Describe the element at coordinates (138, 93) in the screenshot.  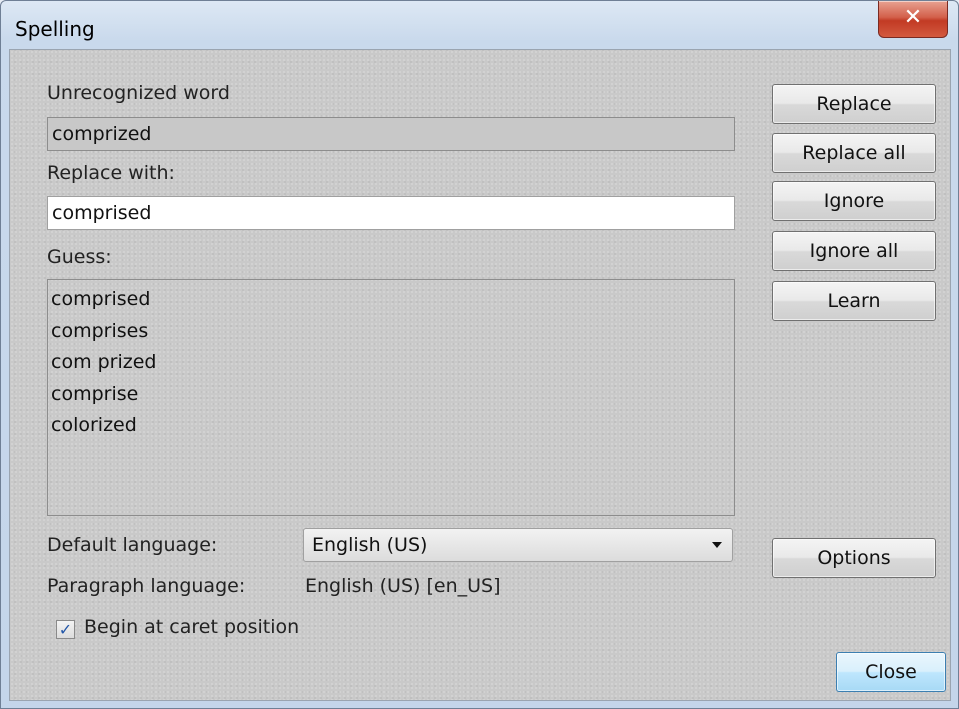
I see `unrecognized-word-label: Unrecognized word` at that location.